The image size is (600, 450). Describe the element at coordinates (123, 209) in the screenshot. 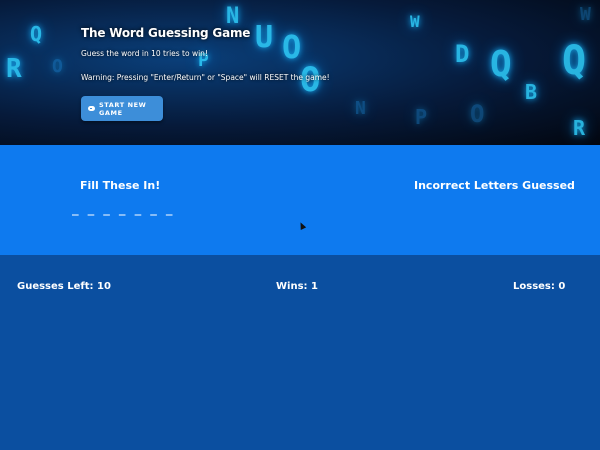

I see `word-blanks: _ _ _ _ _ _ _` at that location.